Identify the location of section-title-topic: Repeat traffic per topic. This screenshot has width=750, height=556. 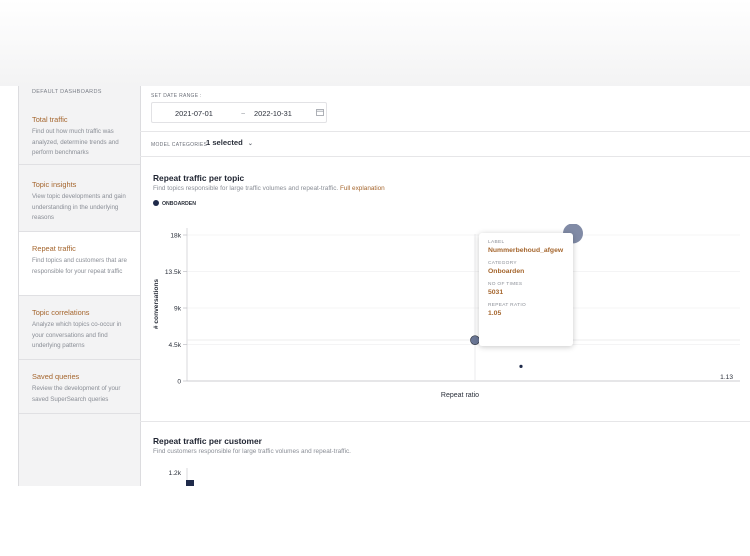
(199, 178).